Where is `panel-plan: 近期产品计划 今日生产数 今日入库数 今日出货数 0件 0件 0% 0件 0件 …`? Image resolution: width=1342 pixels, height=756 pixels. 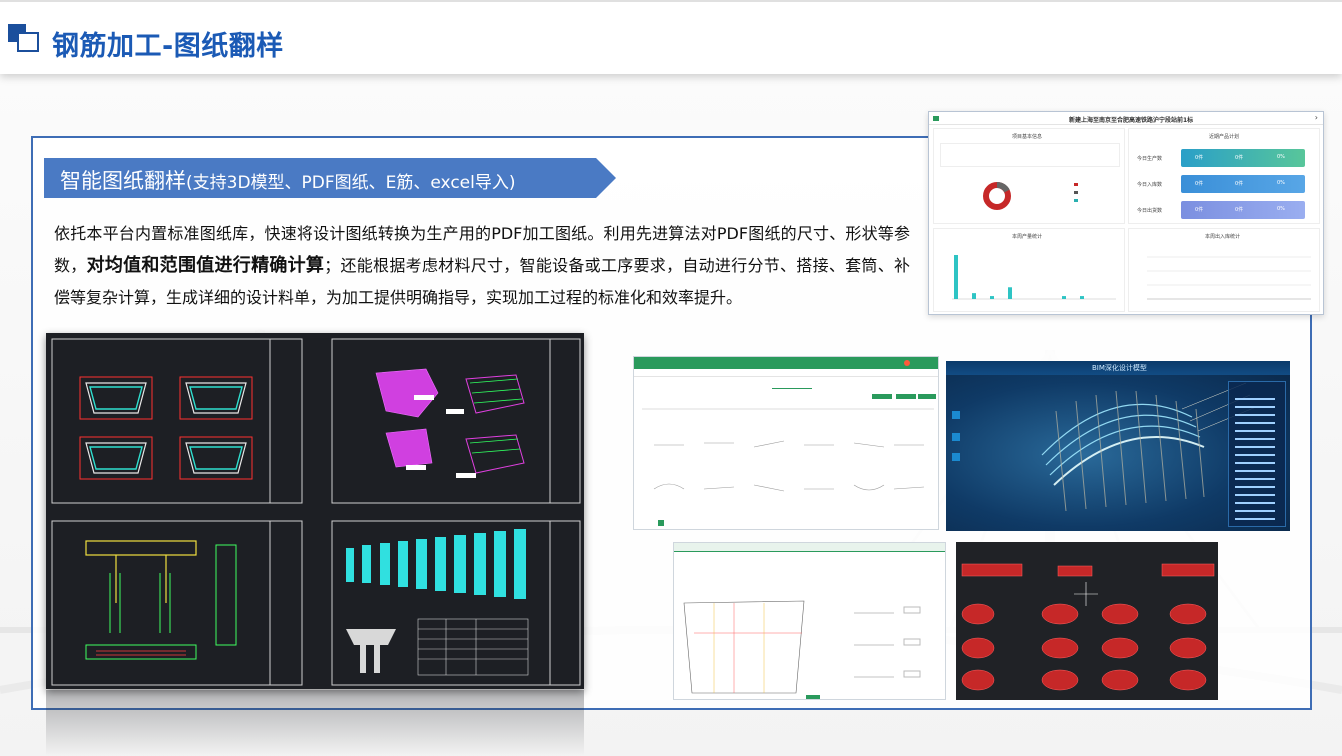
panel-plan: 近期产品计划 今日生产数 今日入库数 今日出货数 0件 0件 0% 0件 0件 … is located at coordinates (1224, 176).